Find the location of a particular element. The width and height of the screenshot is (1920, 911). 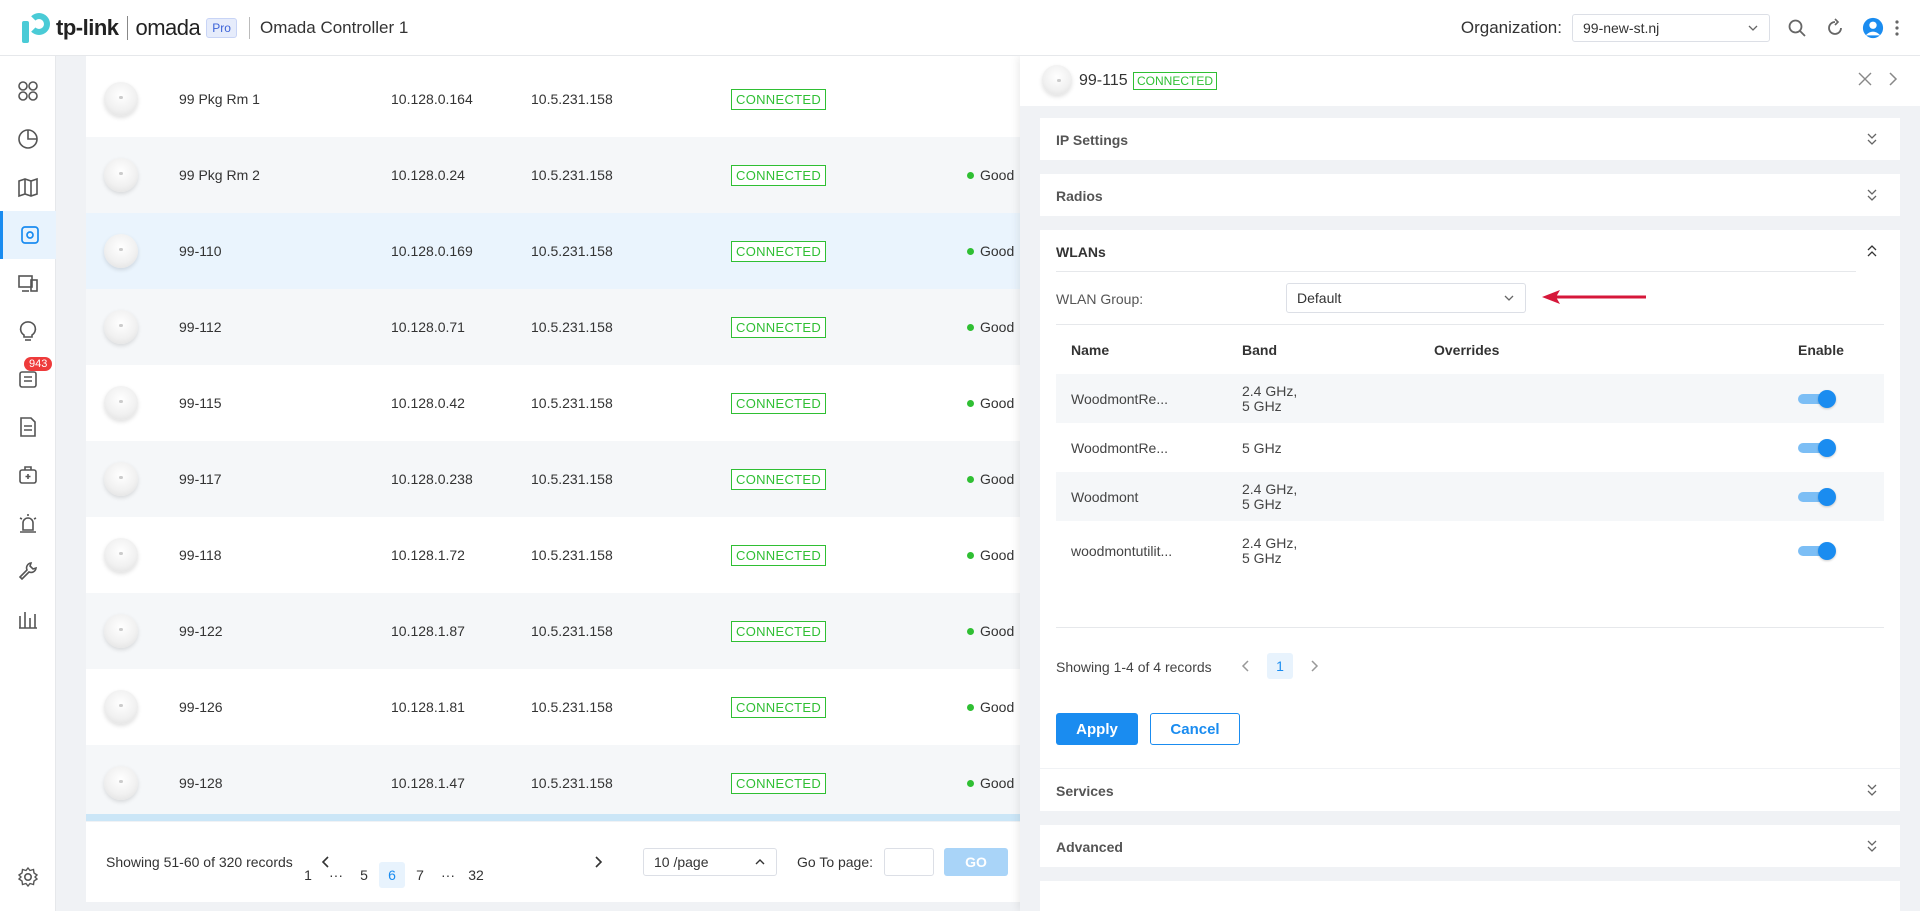

sidebar-item-map is located at coordinates (28, 187).